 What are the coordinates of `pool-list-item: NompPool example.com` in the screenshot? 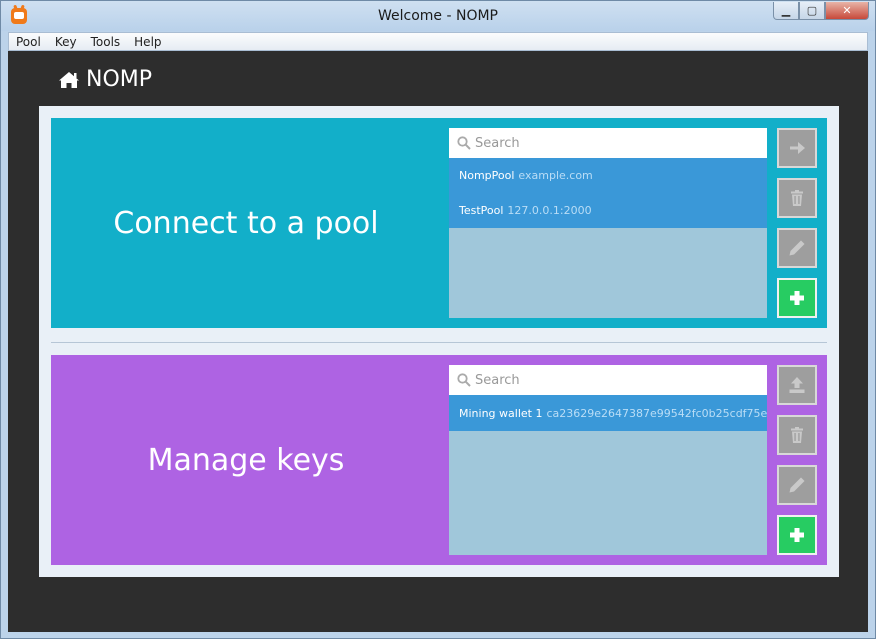 It's located at (608, 175).